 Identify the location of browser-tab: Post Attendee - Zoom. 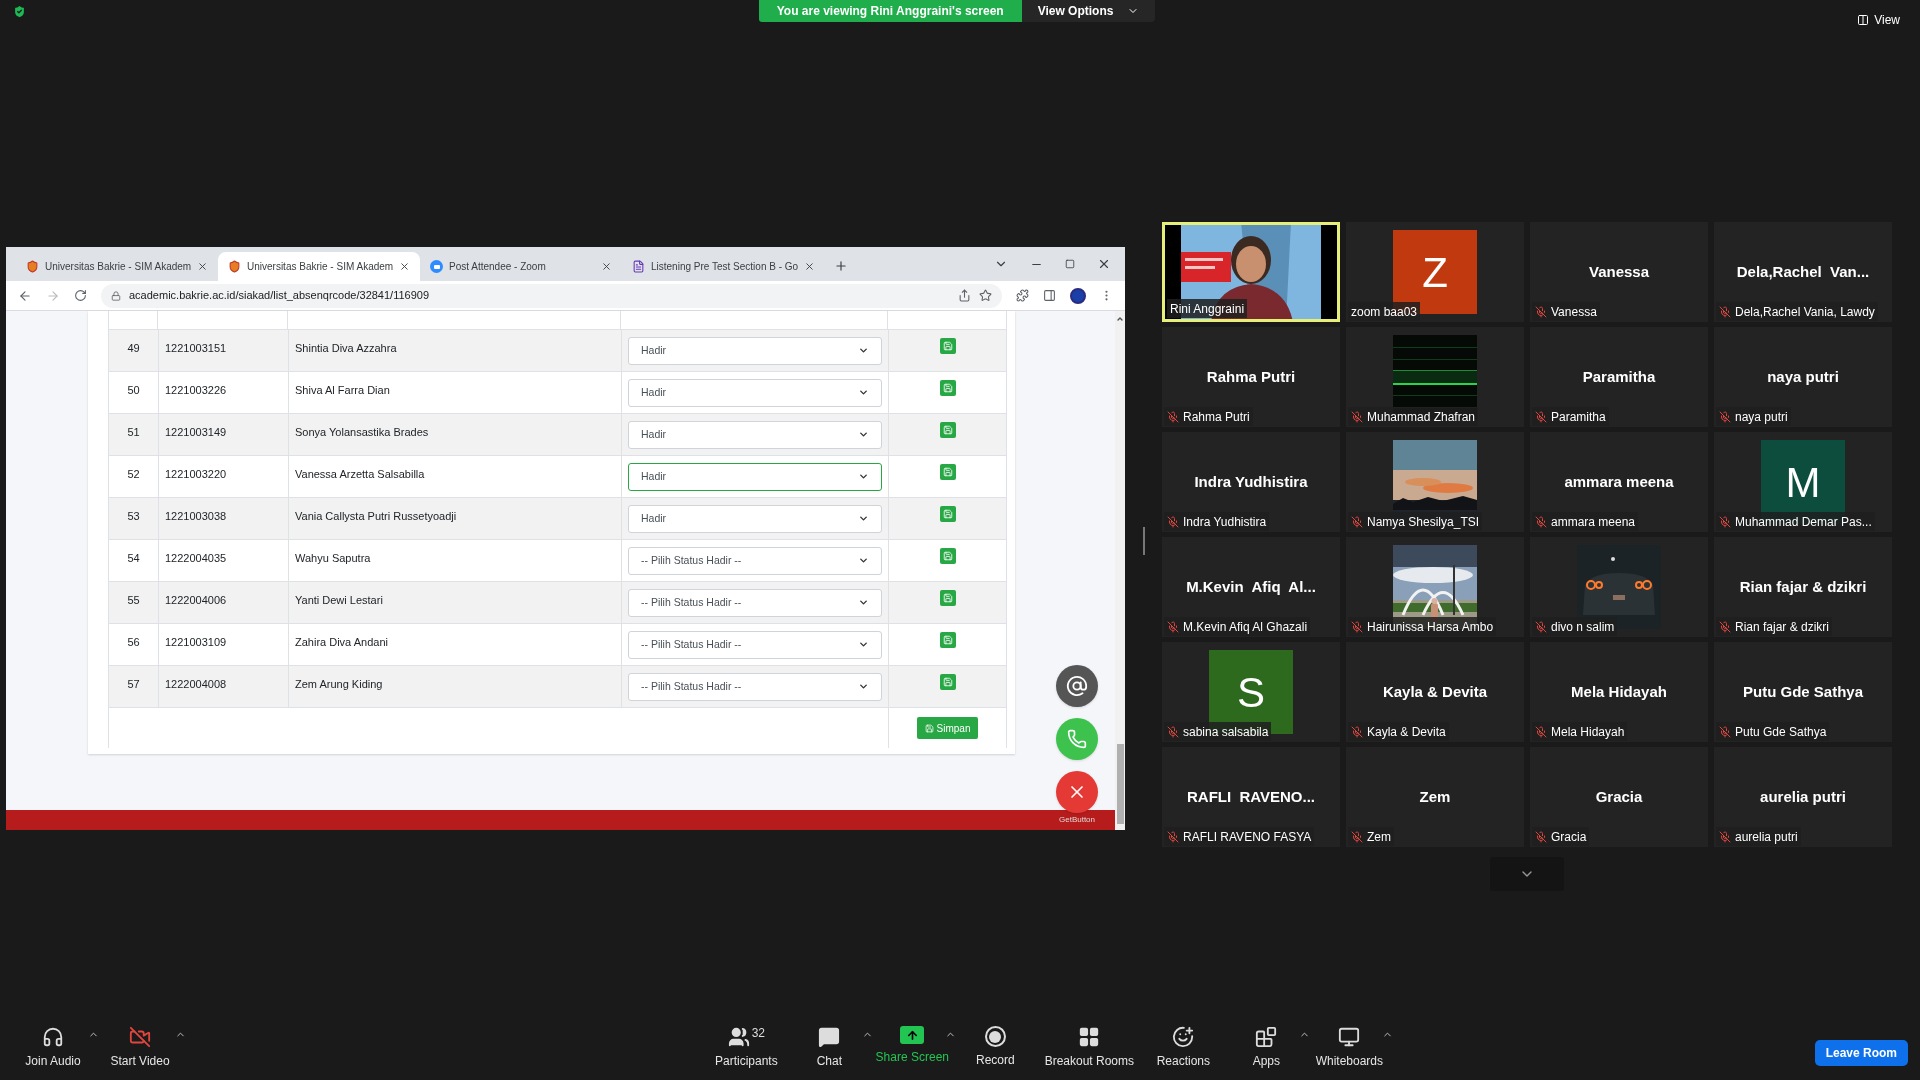
(521, 266).